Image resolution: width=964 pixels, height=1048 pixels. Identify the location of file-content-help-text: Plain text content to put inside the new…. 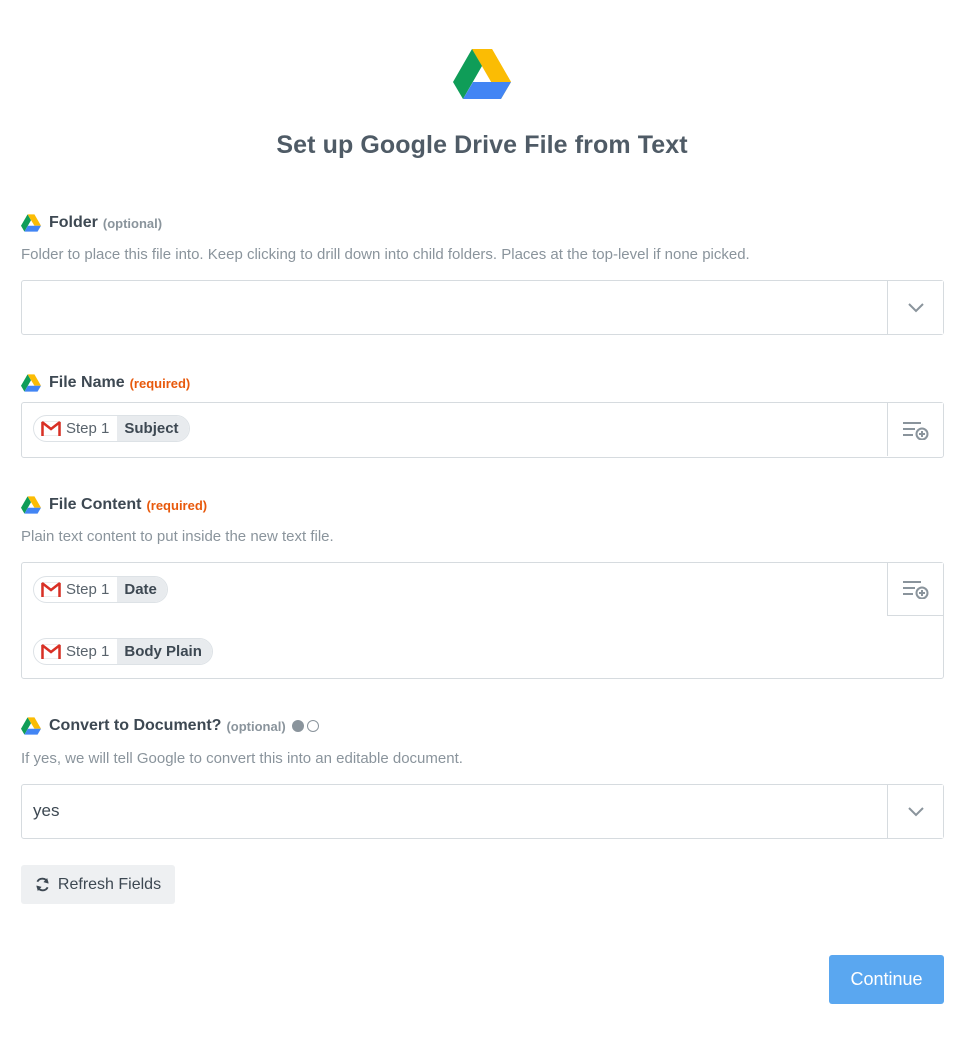
(177, 536).